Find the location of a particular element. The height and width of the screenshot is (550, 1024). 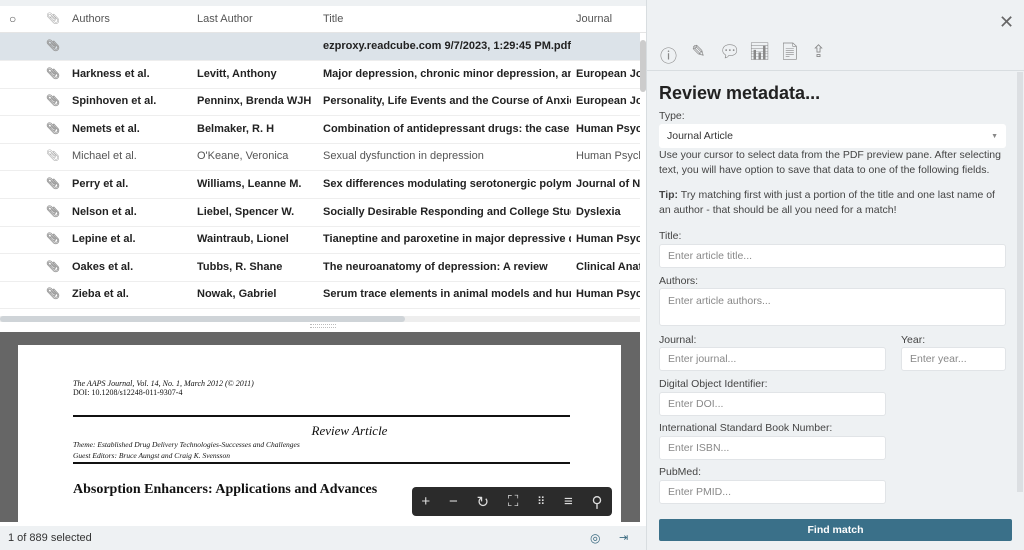

table-header: ○ 📎︎ Authors Last Author Title Journal is located at coordinates (323, 19).